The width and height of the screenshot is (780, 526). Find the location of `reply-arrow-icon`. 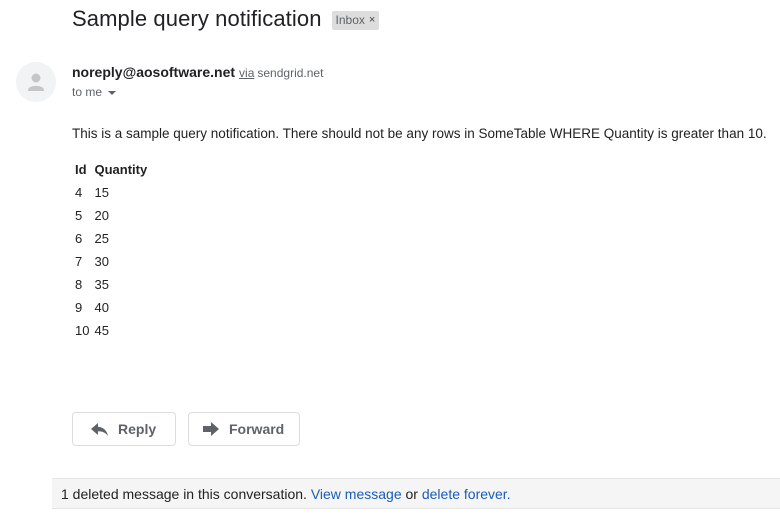

reply-arrow-icon is located at coordinates (99, 429).